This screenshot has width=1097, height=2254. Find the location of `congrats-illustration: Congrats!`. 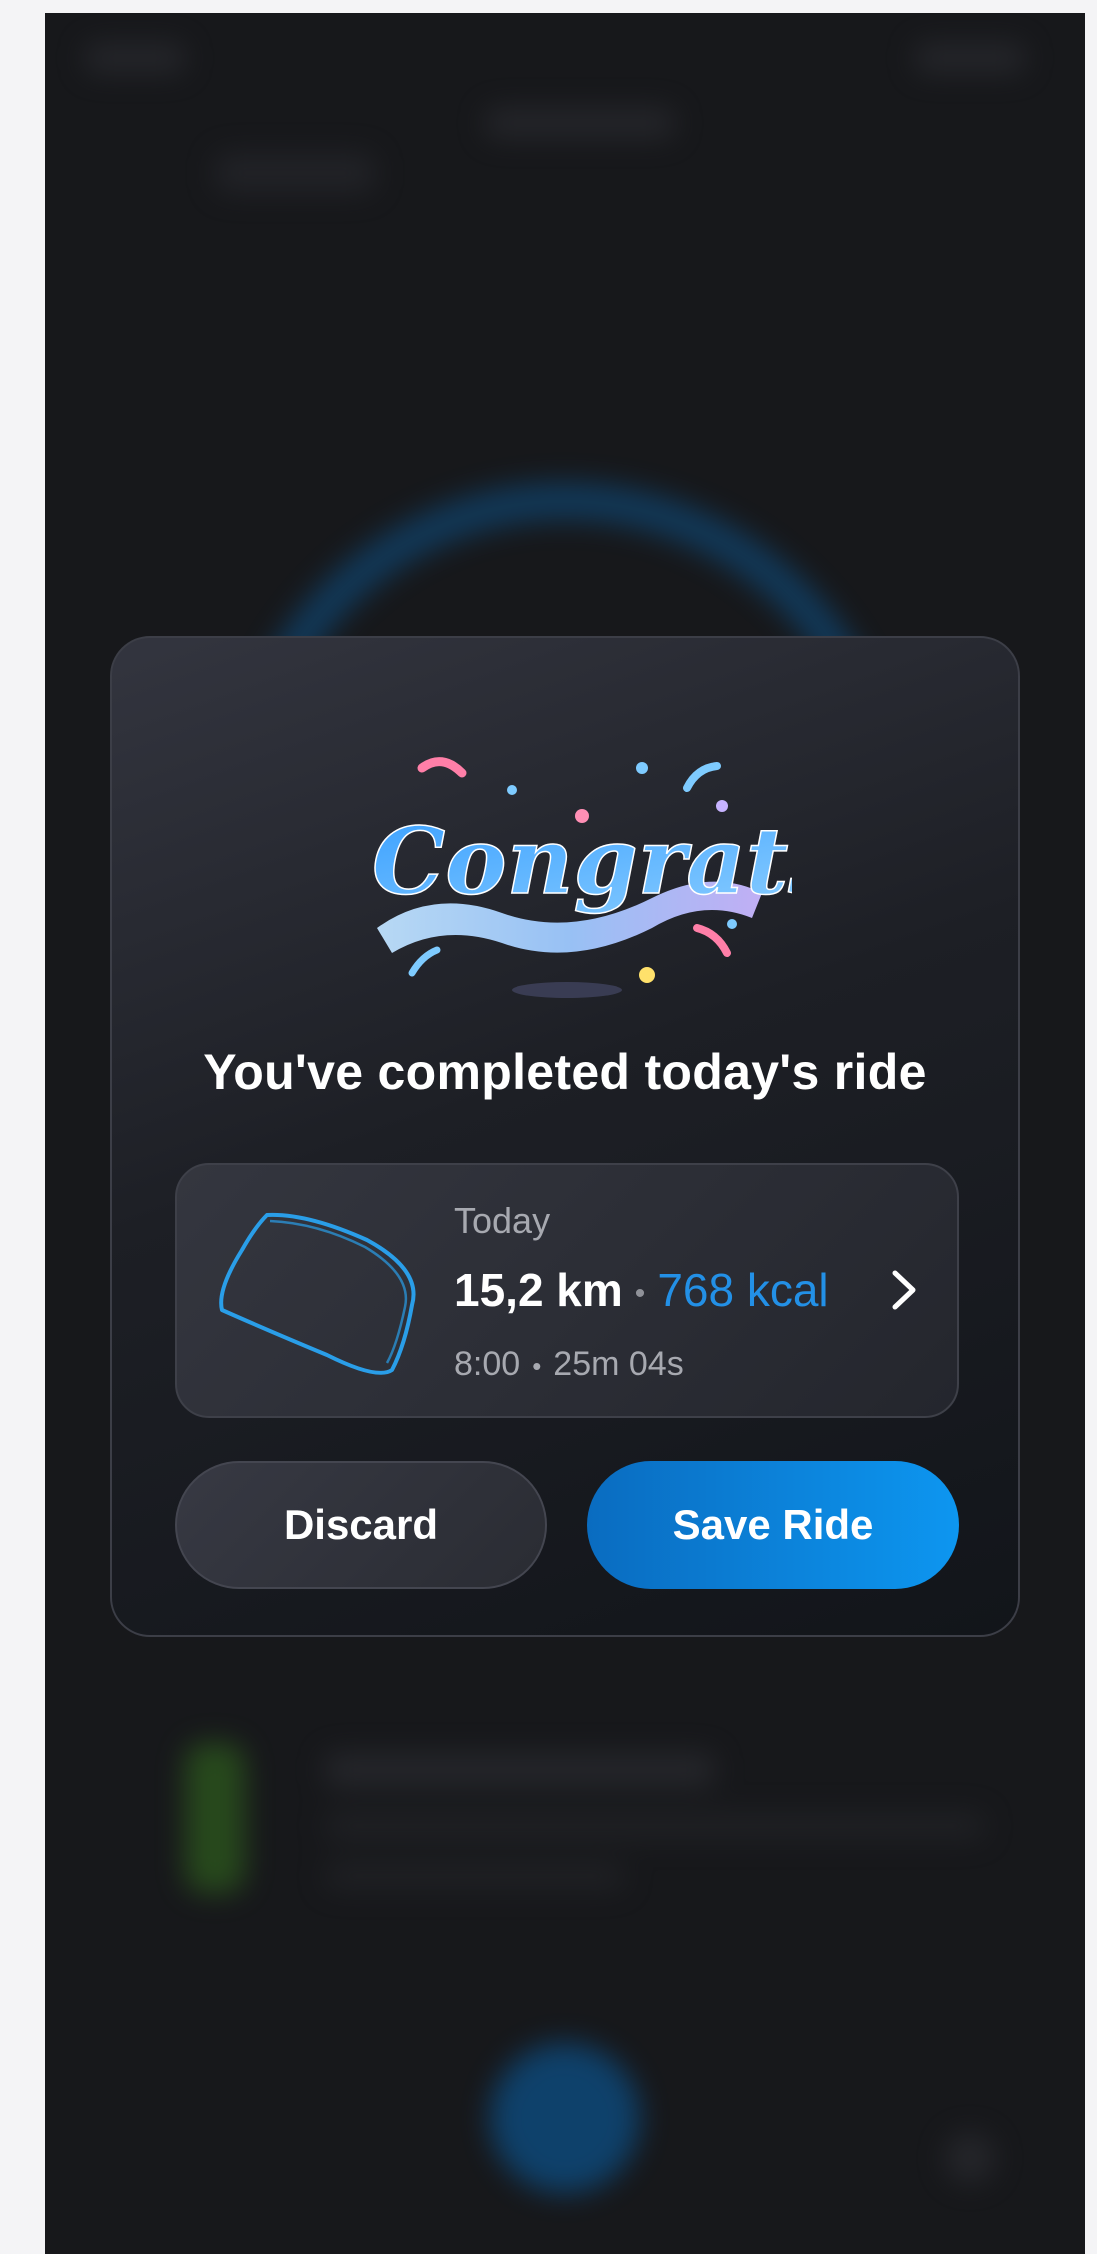

congrats-illustration: Congrats! is located at coordinates (581, 877).